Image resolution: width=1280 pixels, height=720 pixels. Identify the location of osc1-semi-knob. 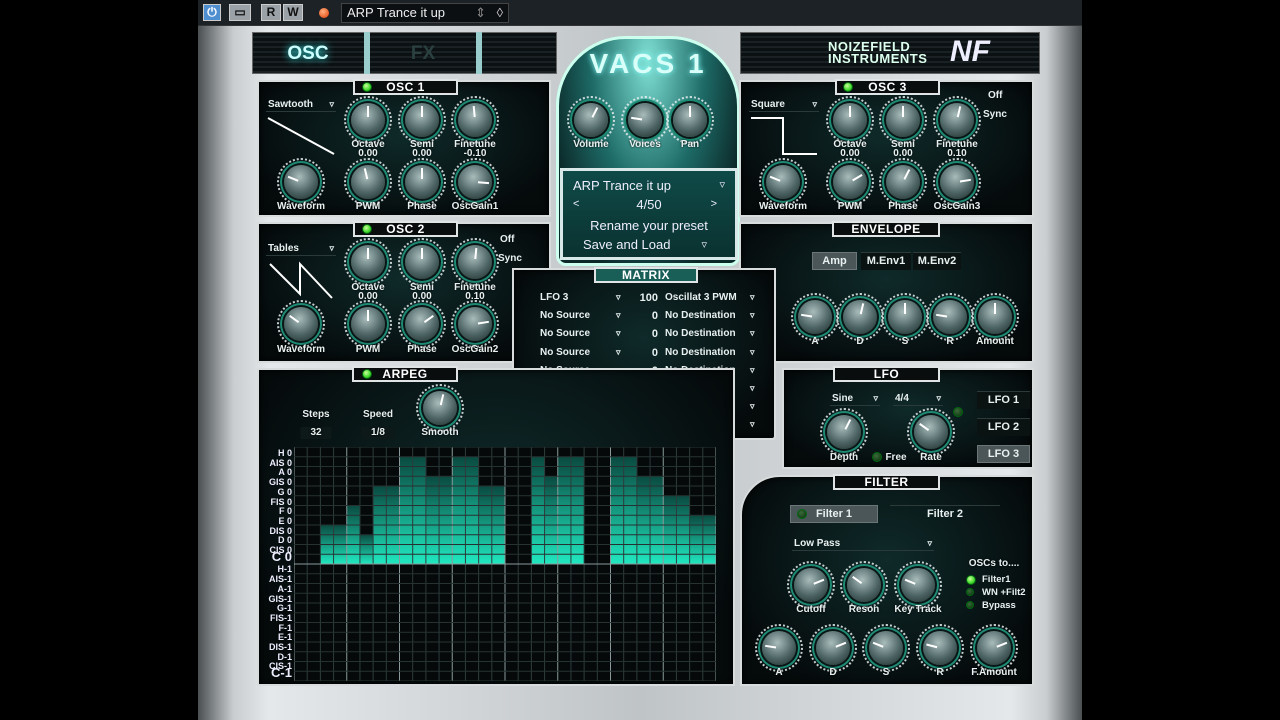
(422, 120).